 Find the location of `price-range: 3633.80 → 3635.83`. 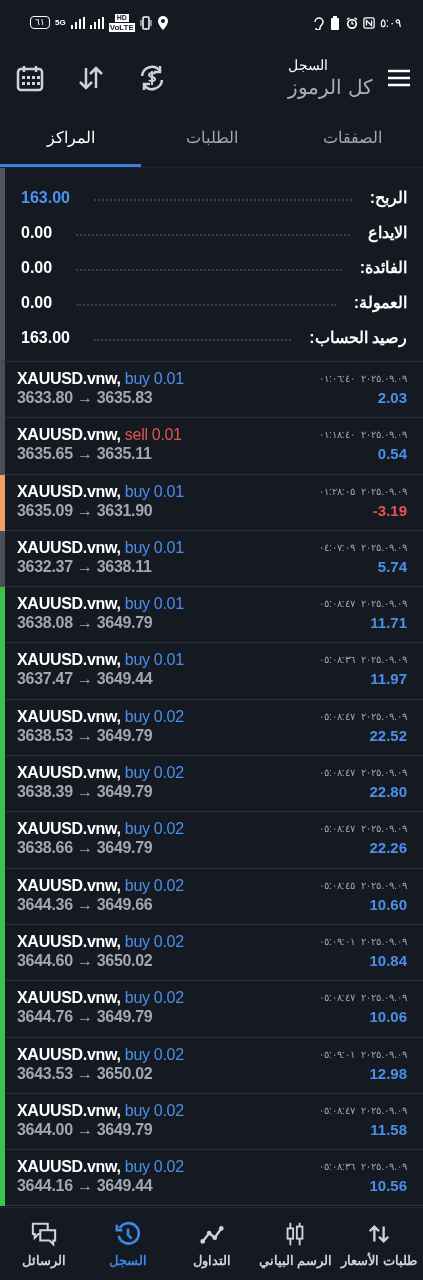

price-range: 3633.80 → 3635.83 is located at coordinates (85, 398).